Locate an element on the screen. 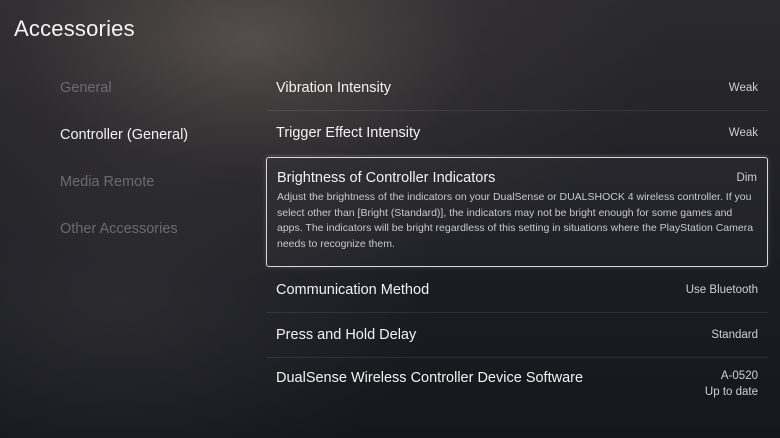 Image resolution: width=780 pixels, height=438 pixels. communication-method-label: Communication Method is located at coordinates (353, 290).